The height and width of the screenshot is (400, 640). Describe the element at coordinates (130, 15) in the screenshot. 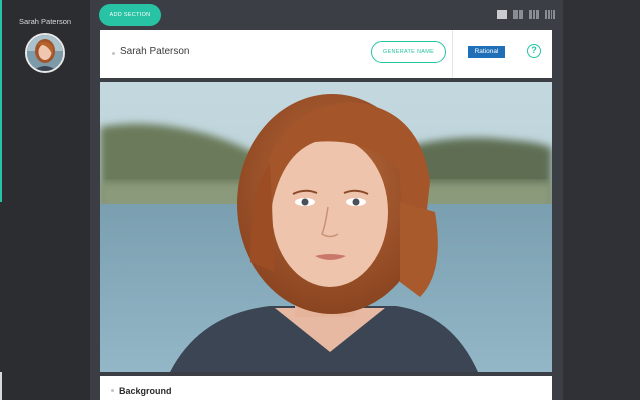

I see `add-section-button: ADD SECTION` at that location.